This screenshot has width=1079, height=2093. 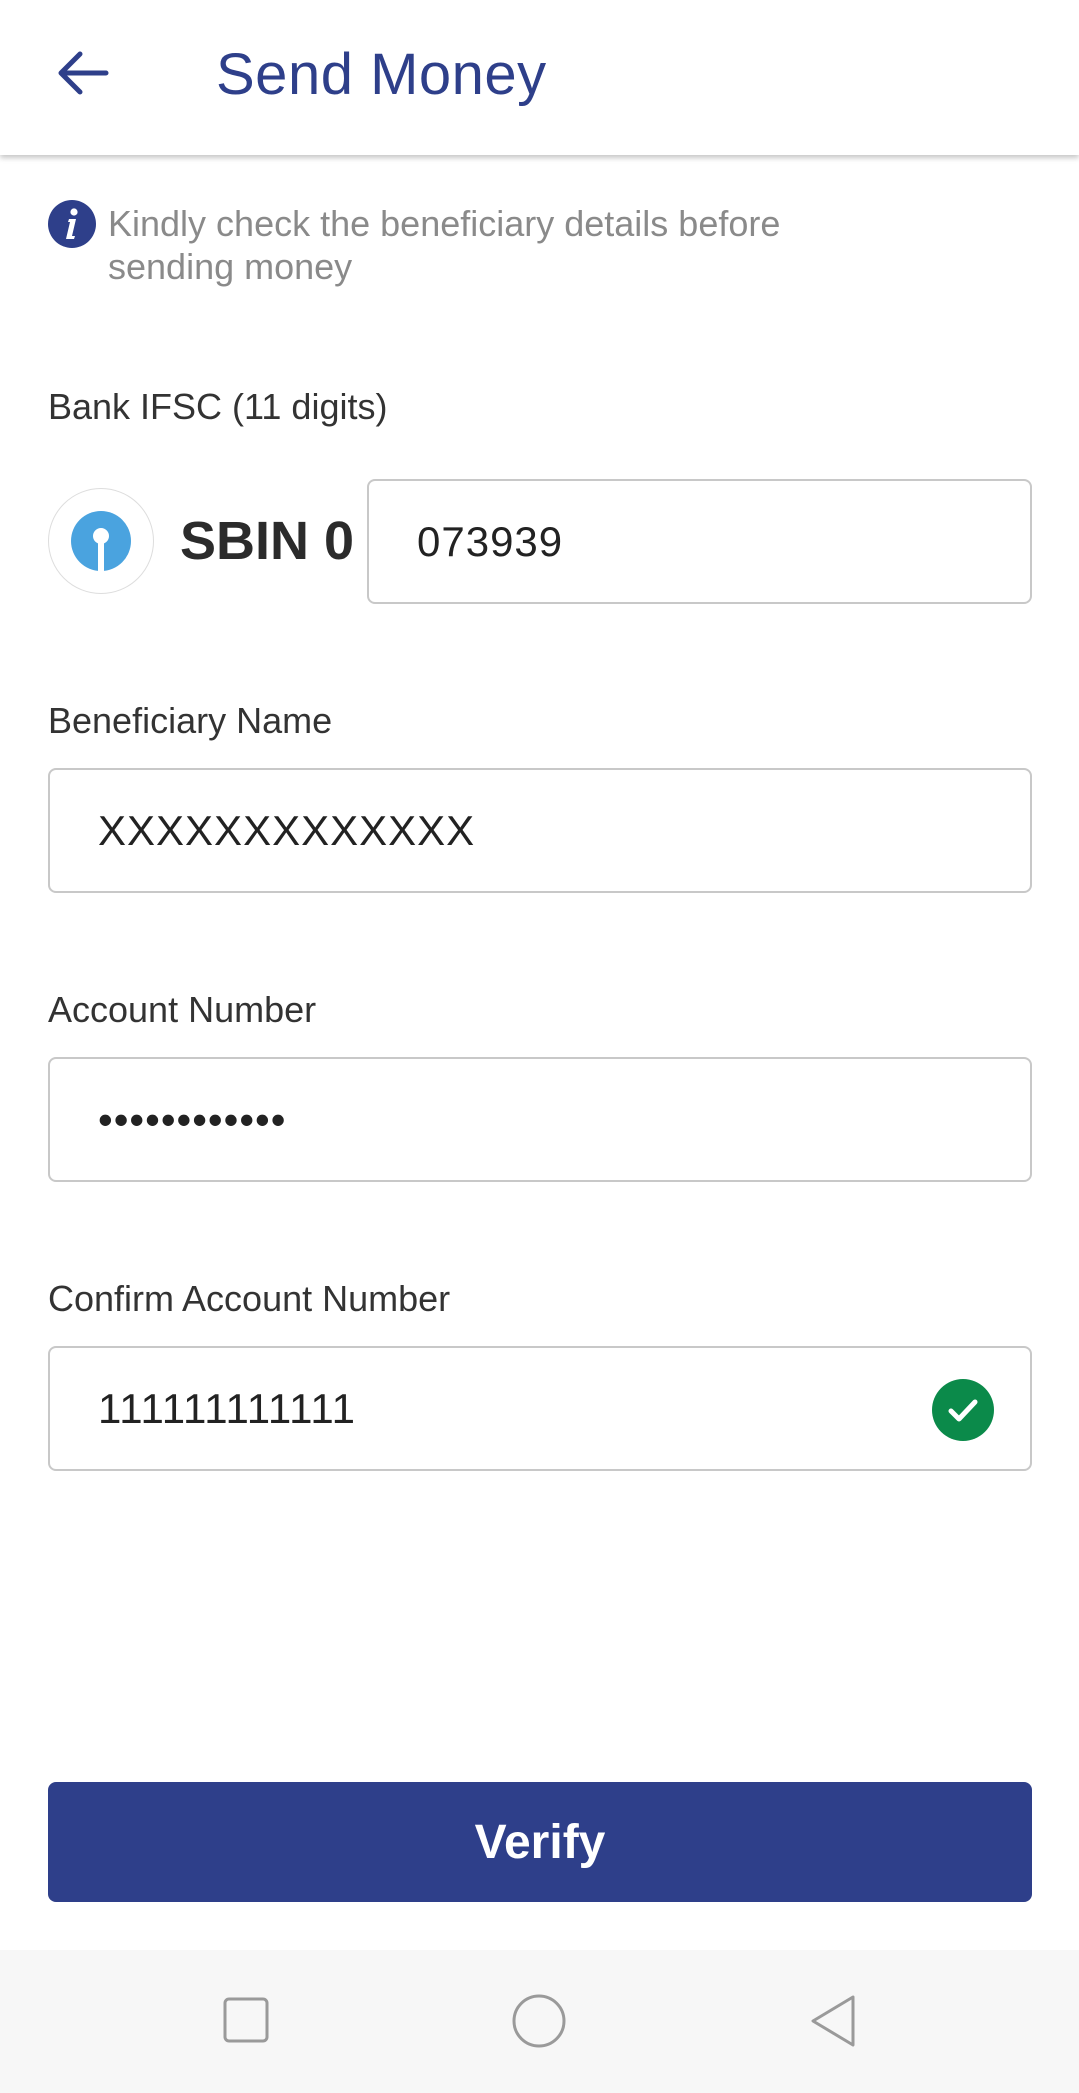 What do you see at coordinates (218, 406) in the screenshot?
I see `ifsc-label: Bank IFSC (11 digits)` at bounding box center [218, 406].